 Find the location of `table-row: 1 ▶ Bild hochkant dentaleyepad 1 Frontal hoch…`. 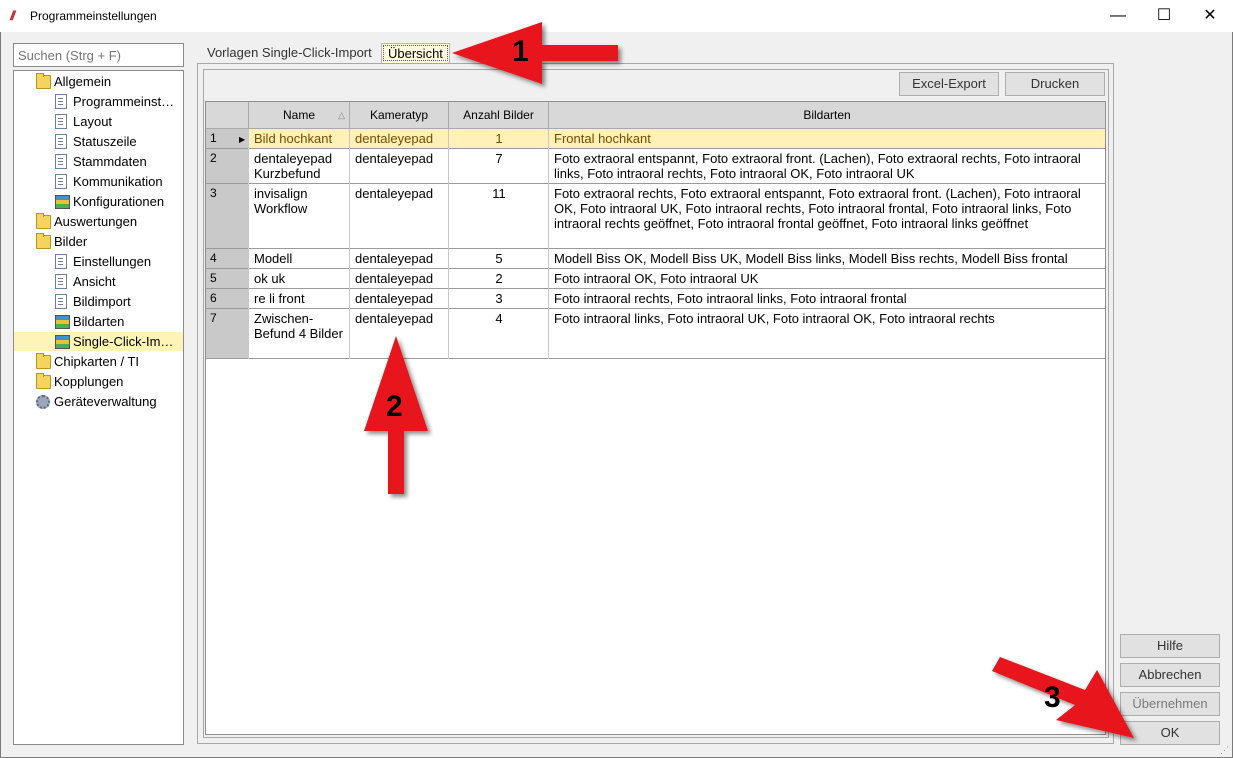

table-row: 1 ▶ Bild hochkant dentaleyepad 1 Frontal hoch… is located at coordinates (655, 139).